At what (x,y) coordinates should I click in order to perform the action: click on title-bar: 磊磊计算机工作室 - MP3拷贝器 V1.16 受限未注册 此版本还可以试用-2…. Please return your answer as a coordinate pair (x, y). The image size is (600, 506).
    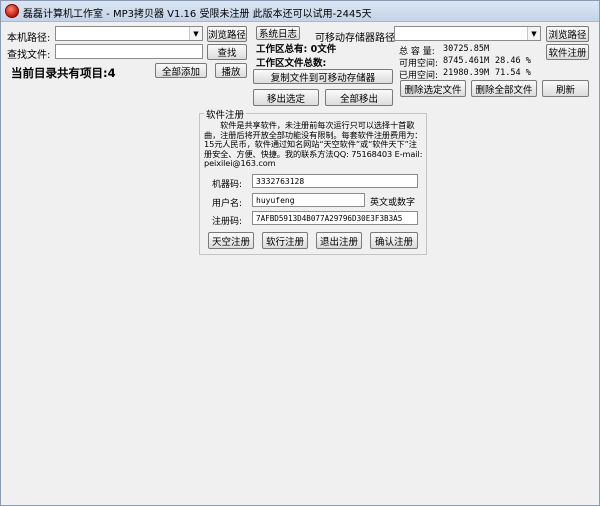
    Looking at the image, I should click on (300, 11).